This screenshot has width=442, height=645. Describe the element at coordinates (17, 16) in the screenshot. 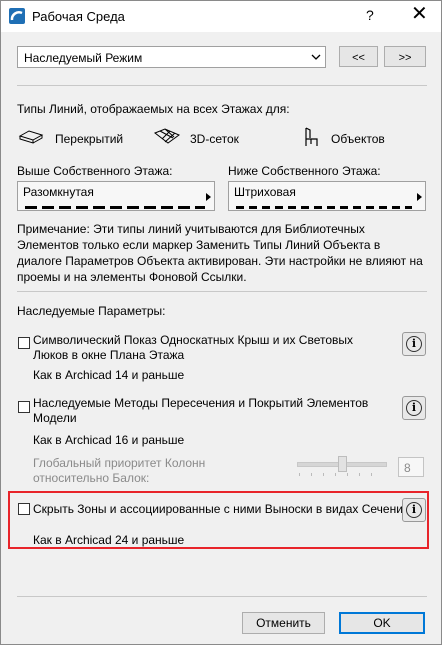

I see `archicad-app-icon` at that location.